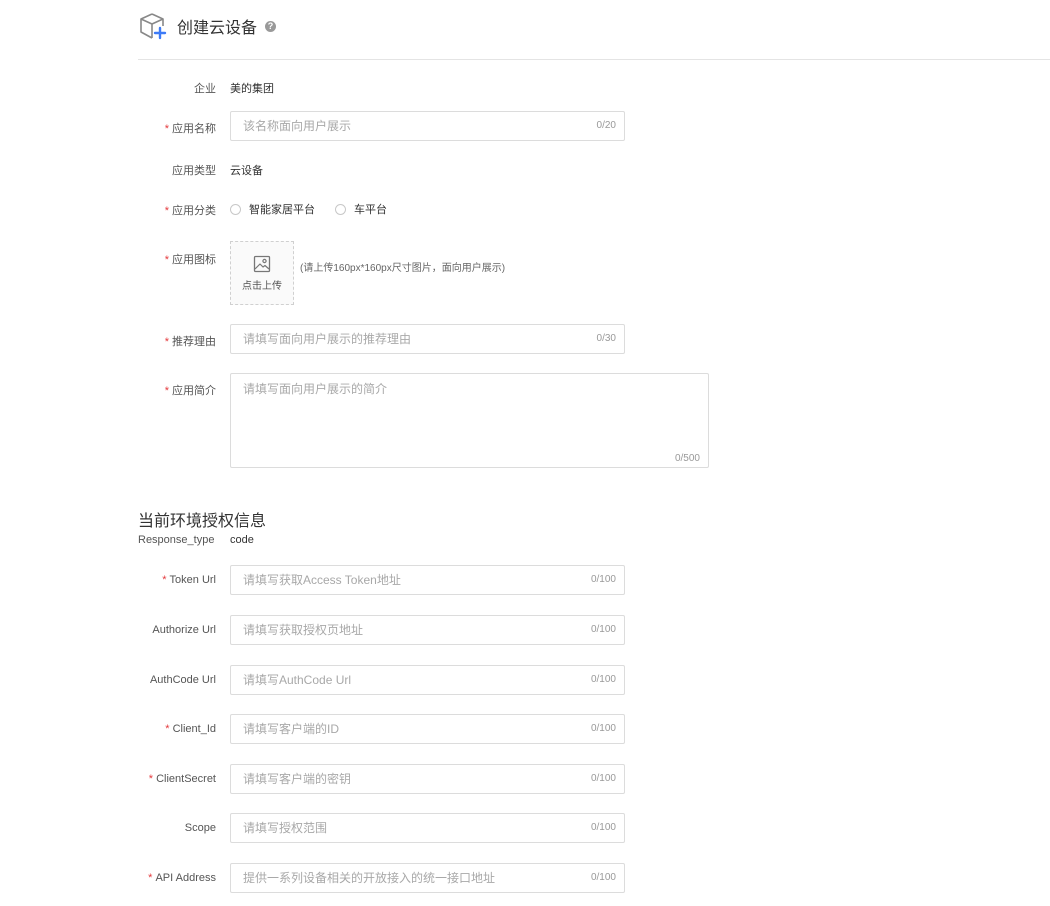 The image size is (1050, 906). Describe the element at coordinates (297, 680) in the screenshot. I see `authcode-url-placeholder: 请填写AuthCode Url` at that location.